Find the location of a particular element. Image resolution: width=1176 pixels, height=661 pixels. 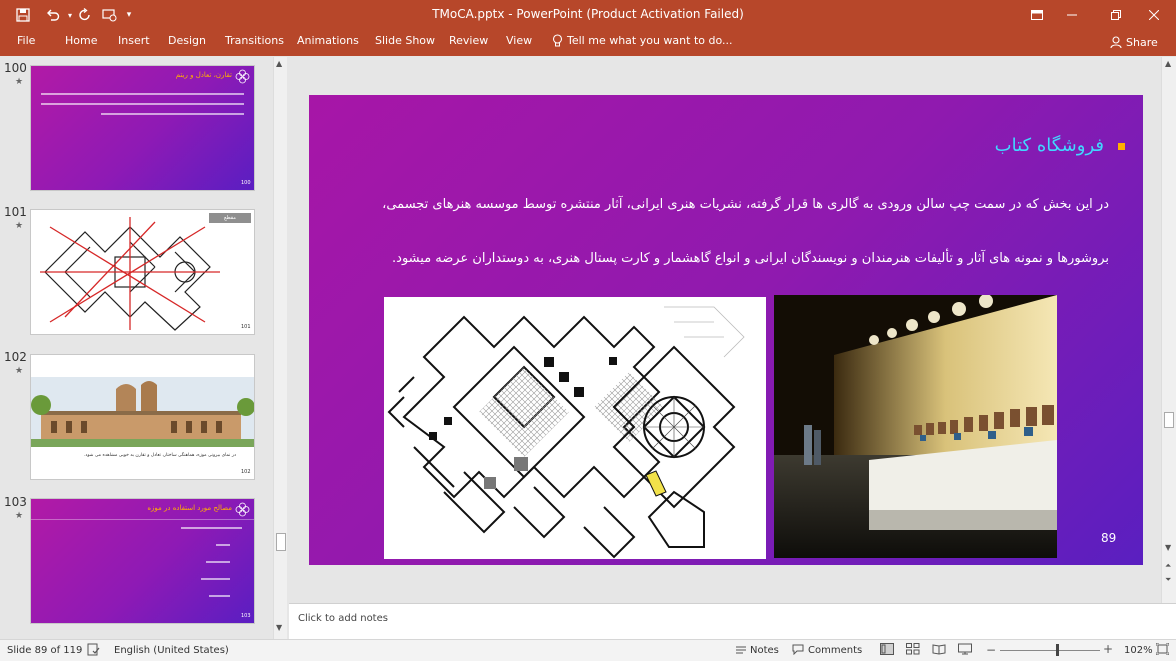

floor-plan-section-drawing is located at coordinates (130, 274).